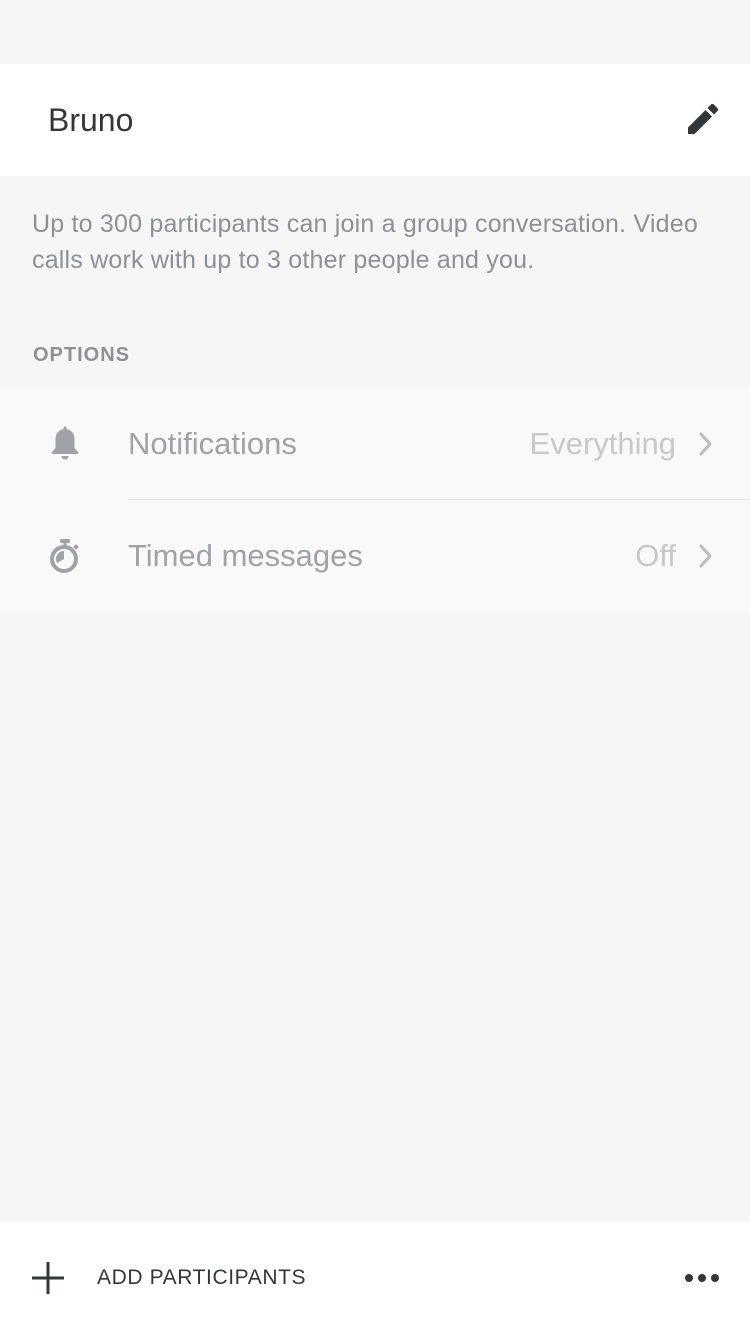 The height and width of the screenshot is (1334, 750). What do you see at coordinates (245, 555) in the screenshot?
I see `option-label-timed-messages: Timed messages` at bounding box center [245, 555].